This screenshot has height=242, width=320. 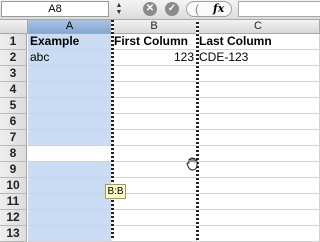 What do you see at coordinates (55, 9) in the screenshot?
I see `name-box: A8` at bounding box center [55, 9].